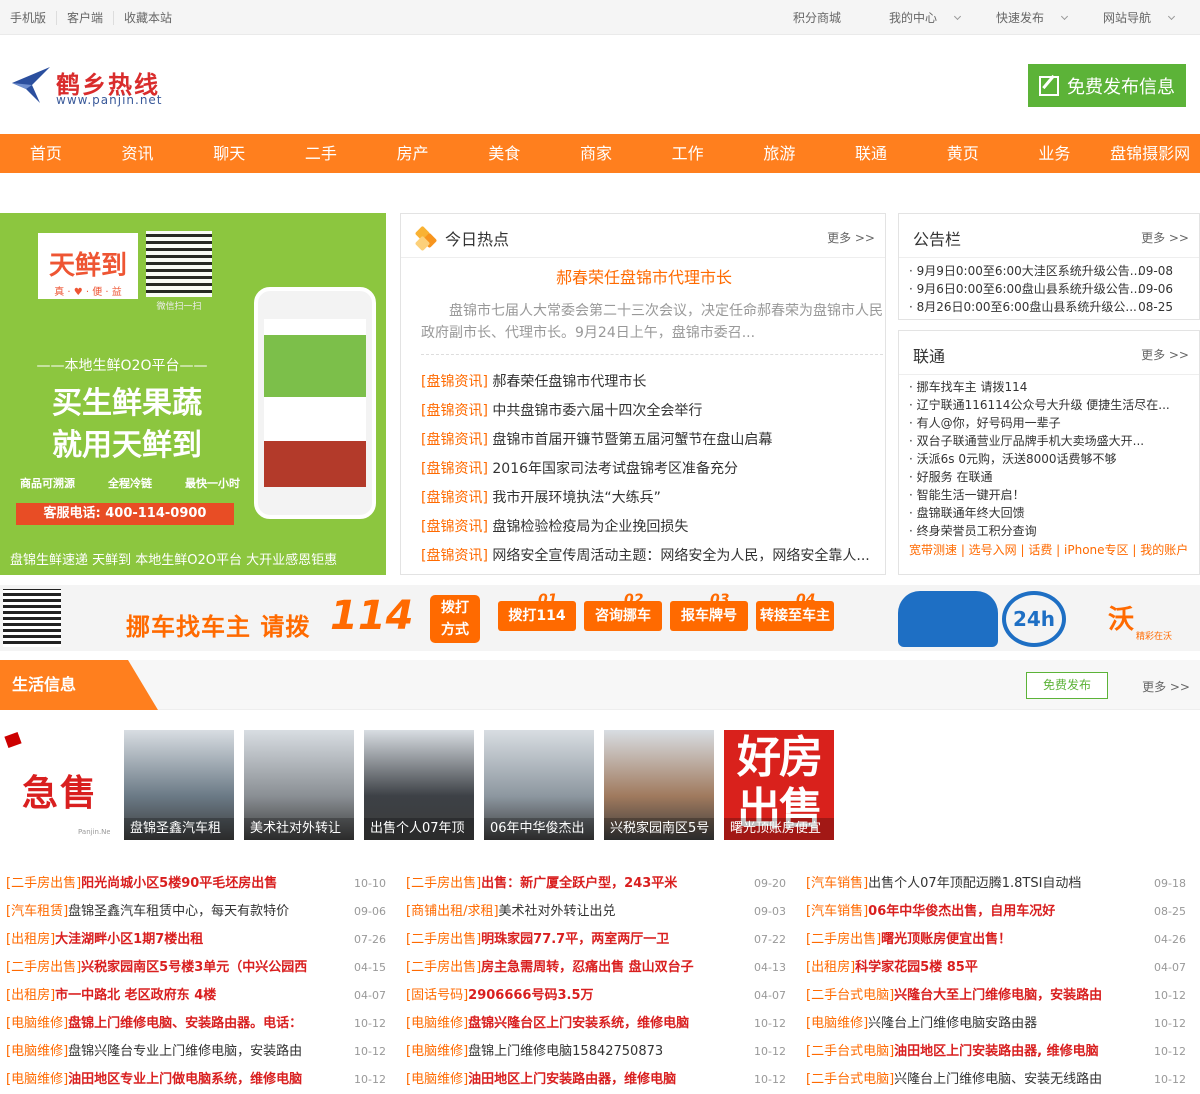 The width and height of the screenshot is (1200, 1094). Describe the element at coordinates (974, 884) in the screenshot. I see `listing-title: 出售个人07年顶配迈腾1.8TSI自动档` at that location.